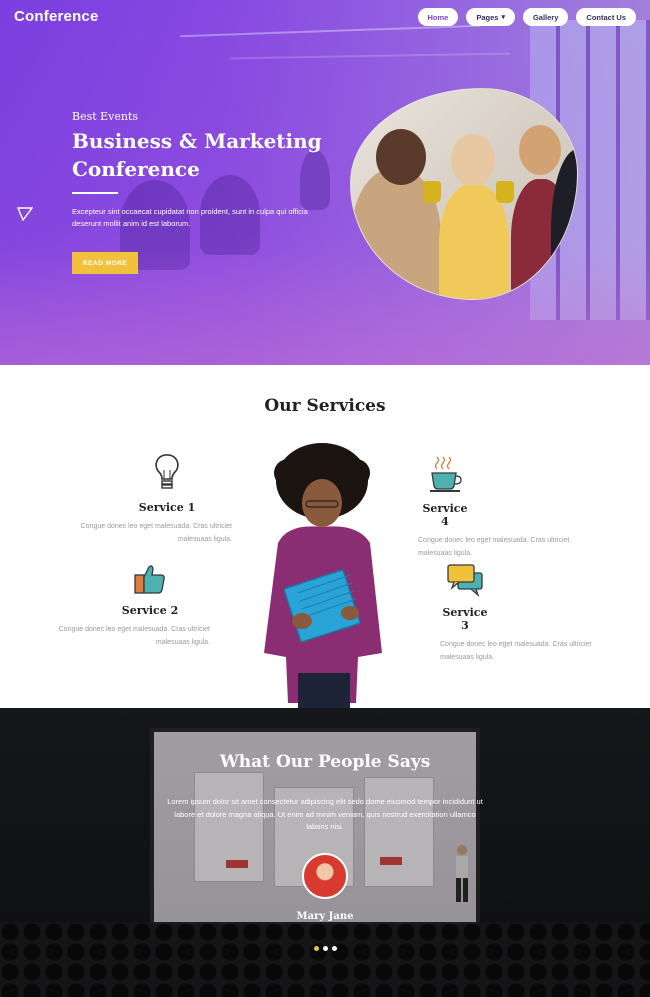  What do you see at coordinates (25, 214) in the screenshot?
I see `play-triangle-icon` at bounding box center [25, 214].